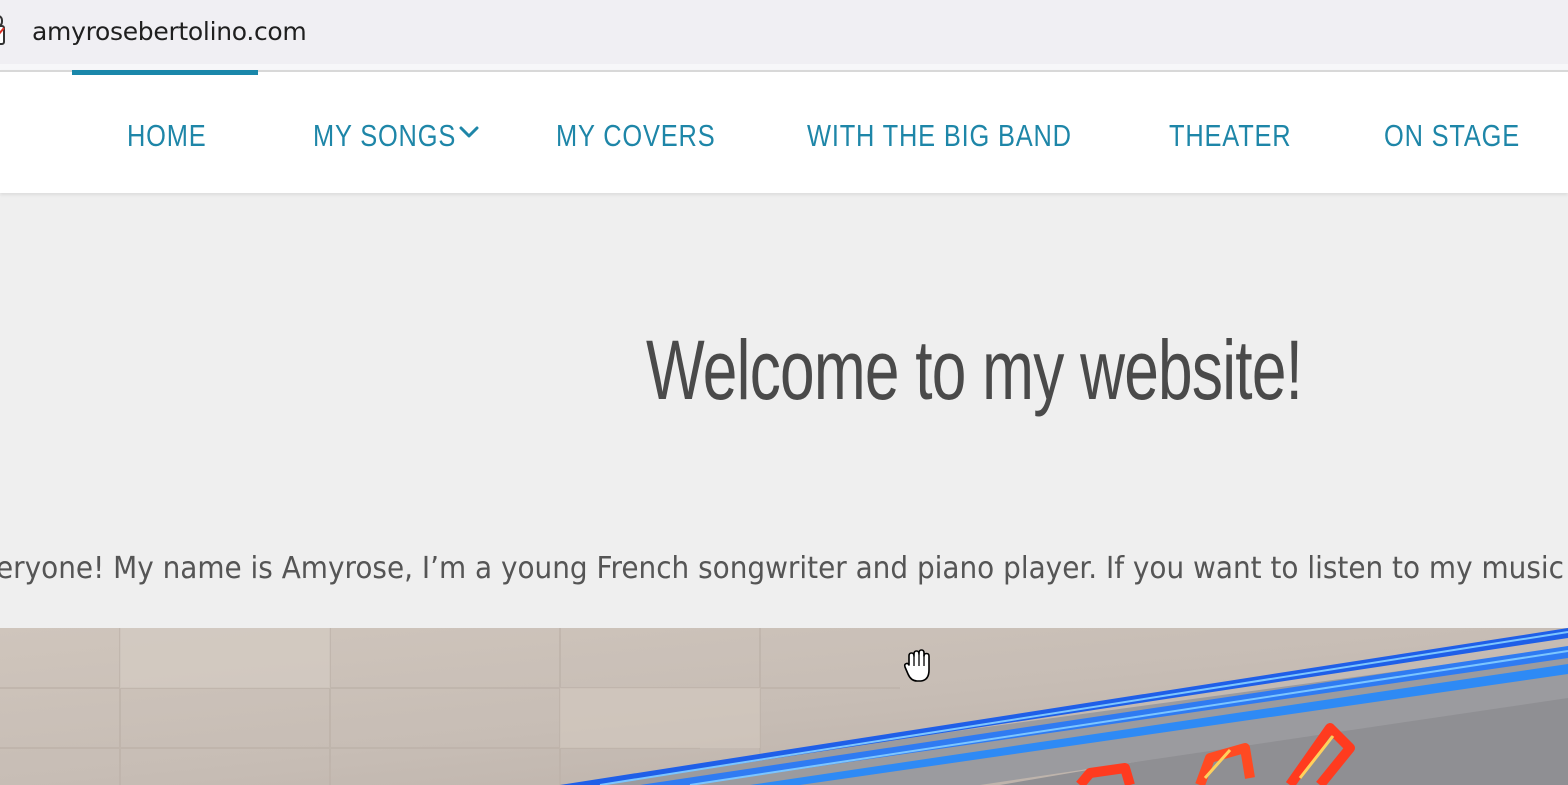  What do you see at coordinates (635, 136) in the screenshot?
I see `nav-item-my-covers: MY COVERS` at bounding box center [635, 136].